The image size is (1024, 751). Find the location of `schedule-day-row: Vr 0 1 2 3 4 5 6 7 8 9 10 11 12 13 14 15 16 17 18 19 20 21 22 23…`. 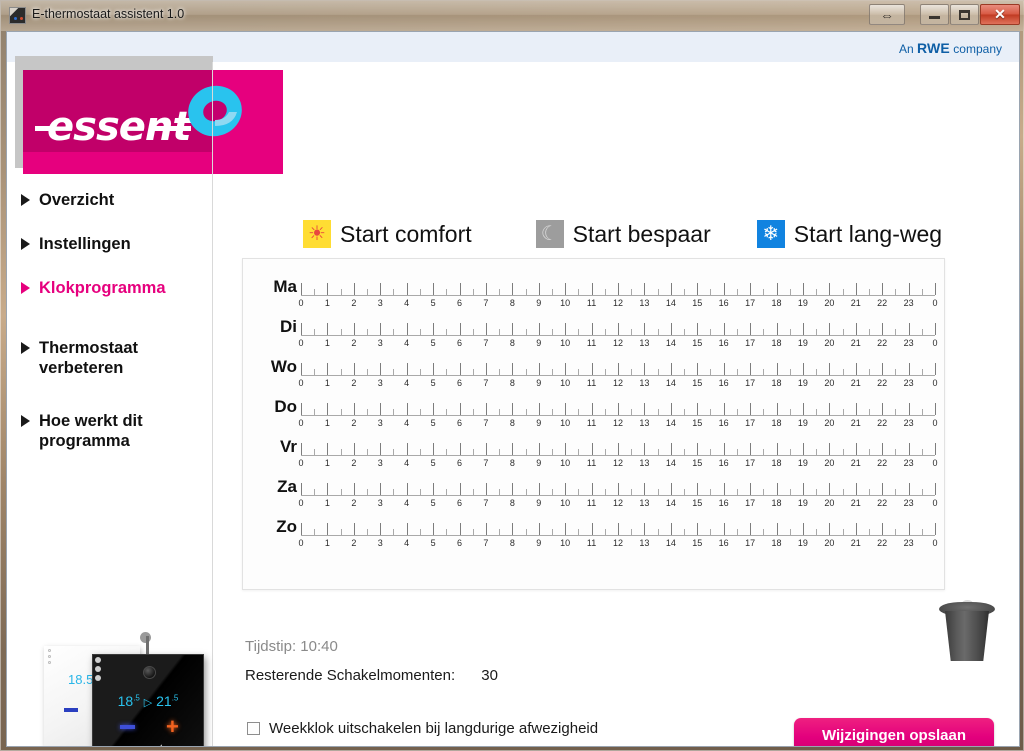

schedule-day-row: Vr 0 1 2 3 4 5 6 7 8 9 10 11 12 13 14 15 16 17 18 19 20 21 22 23… is located at coordinates (594, 457).